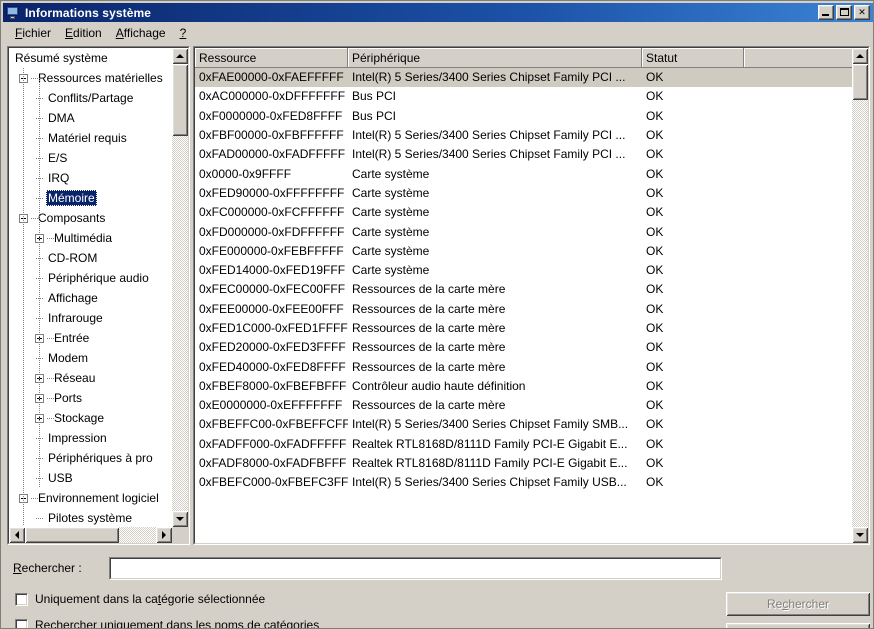 The width and height of the screenshot is (874, 629). Describe the element at coordinates (438, 12) in the screenshot. I see `title-bar: Informations système ✕` at that location.